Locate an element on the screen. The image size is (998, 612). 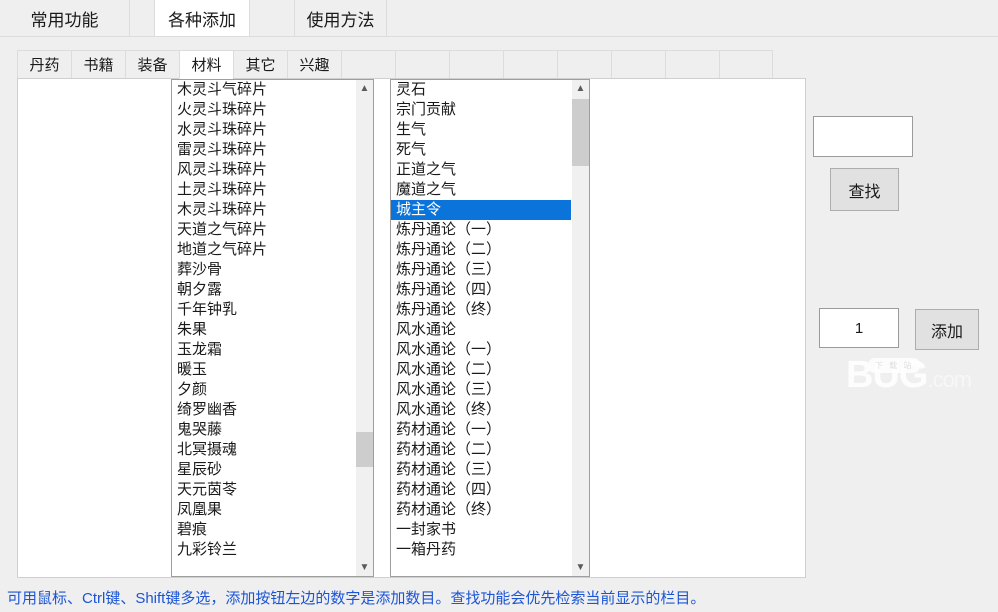
site-watermark: BUG.com 下 载 站 is located at coordinates (922, 377).